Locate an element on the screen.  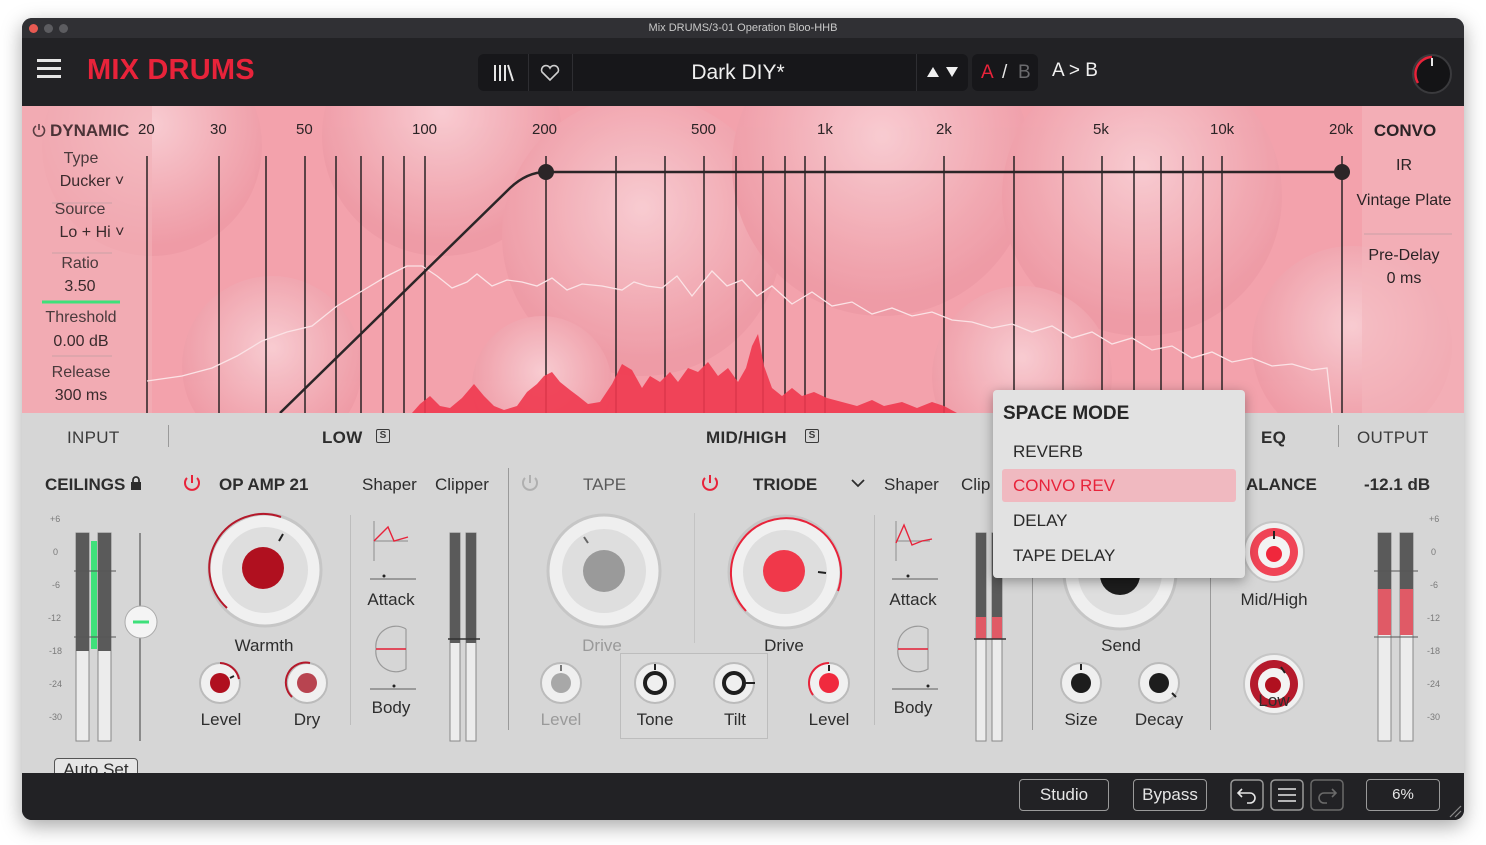
ab-b-label: B is located at coordinates (1024, 72).